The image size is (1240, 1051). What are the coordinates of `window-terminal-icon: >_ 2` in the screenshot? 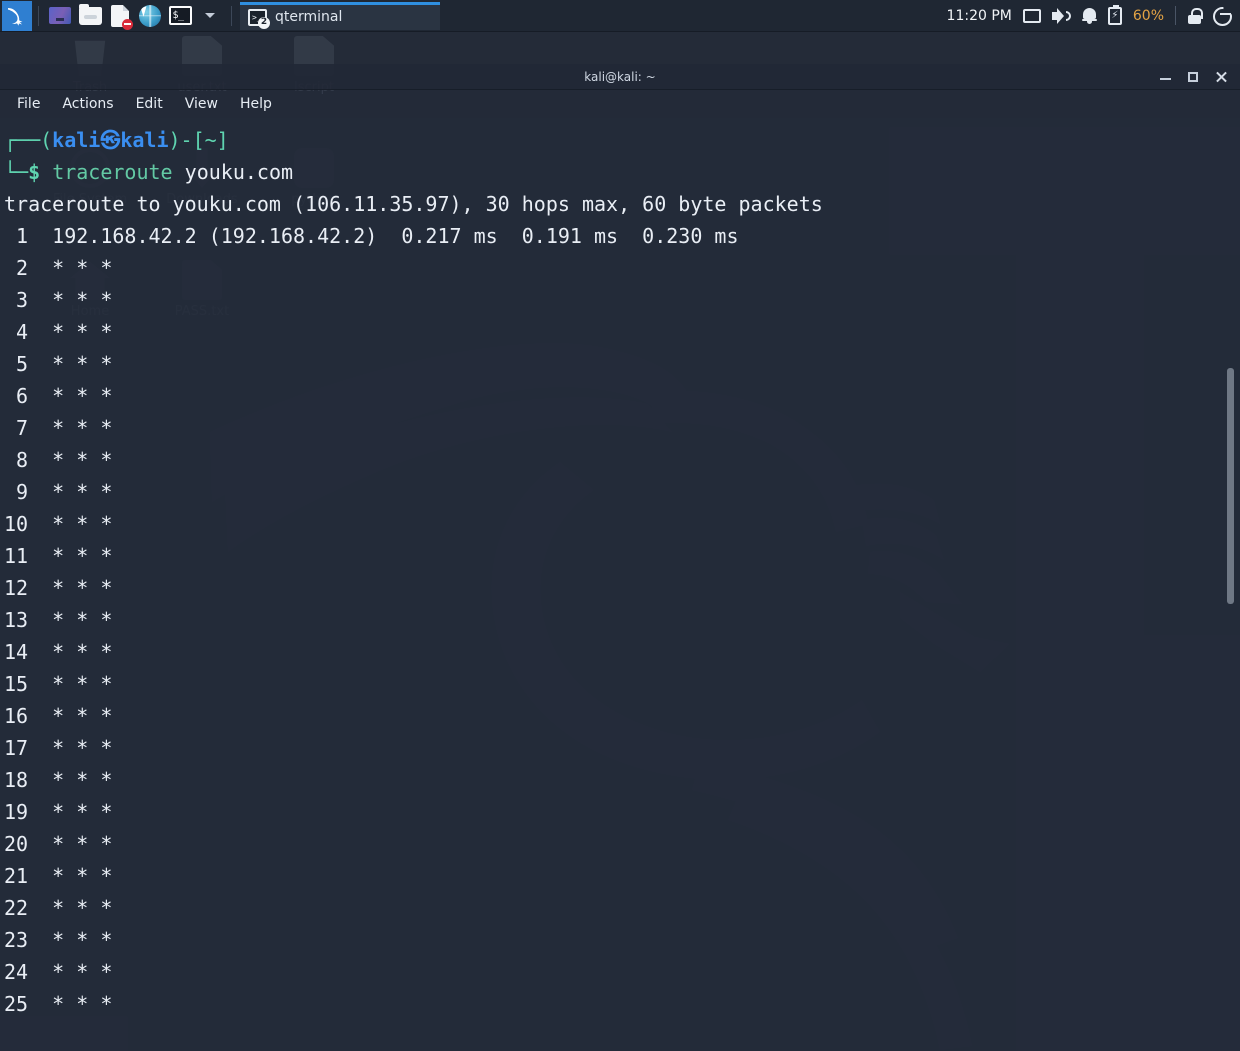 It's located at (259, 18).